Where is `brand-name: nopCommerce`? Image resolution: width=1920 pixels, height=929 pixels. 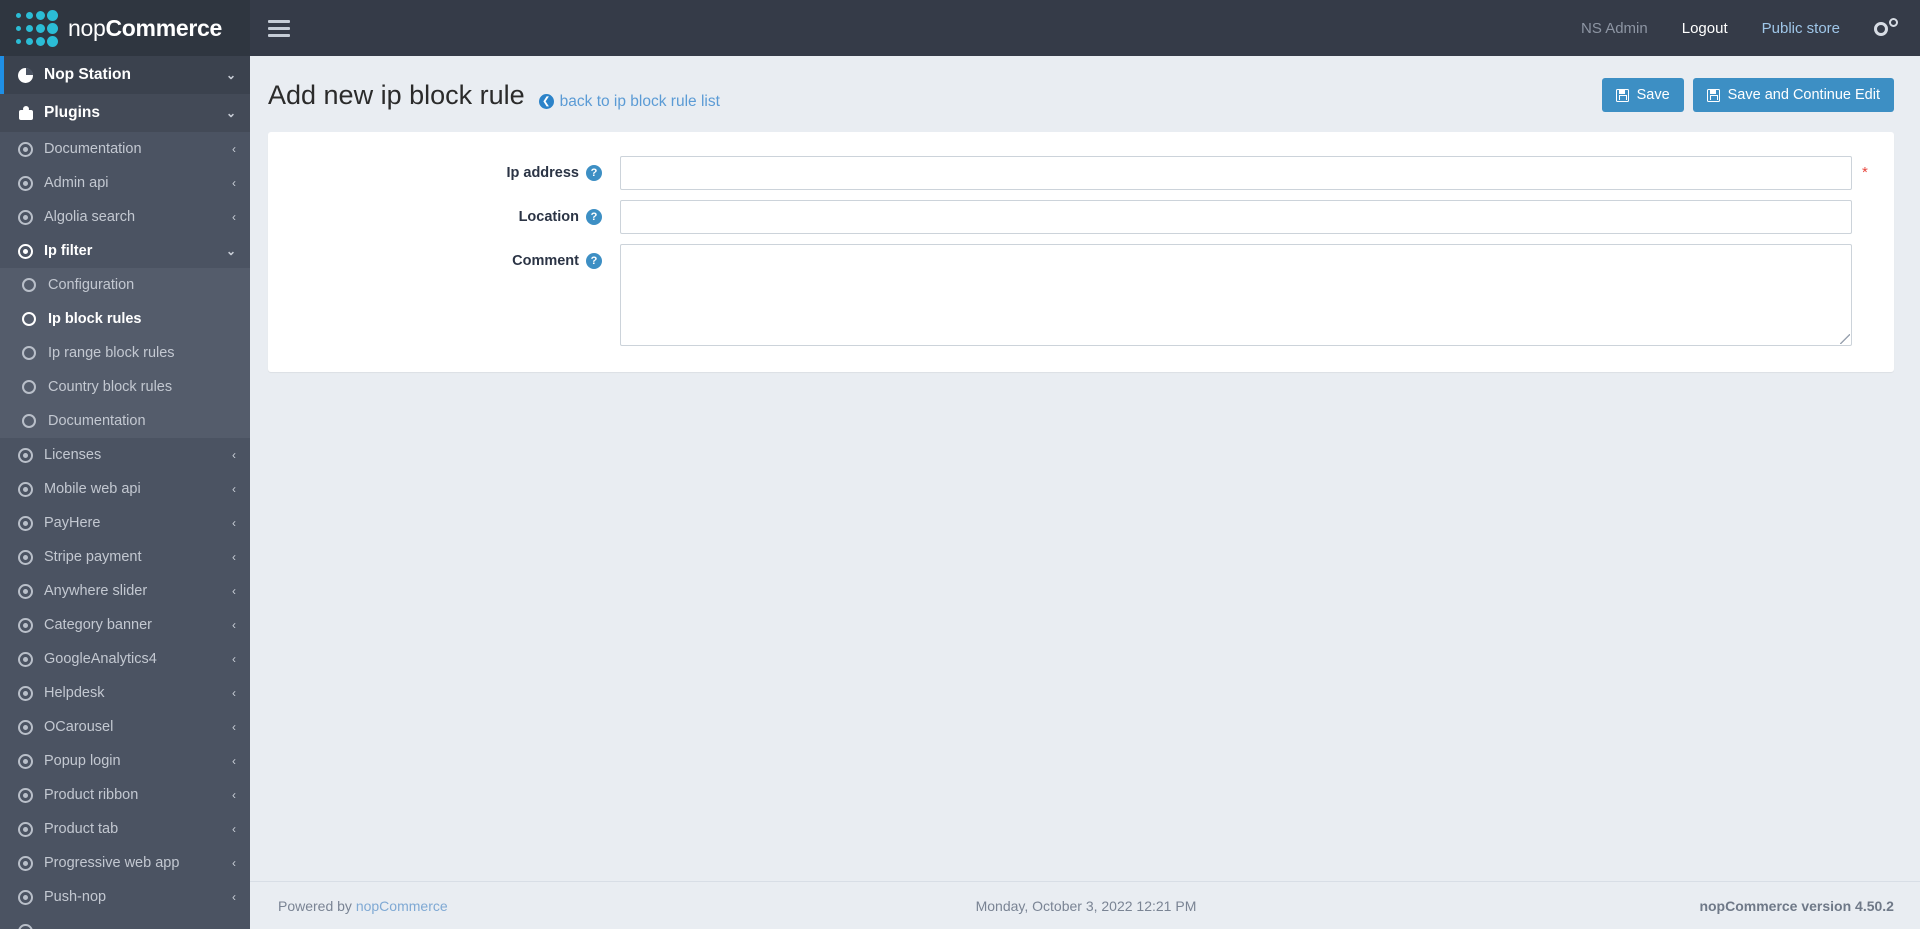 brand-name: nopCommerce is located at coordinates (145, 28).